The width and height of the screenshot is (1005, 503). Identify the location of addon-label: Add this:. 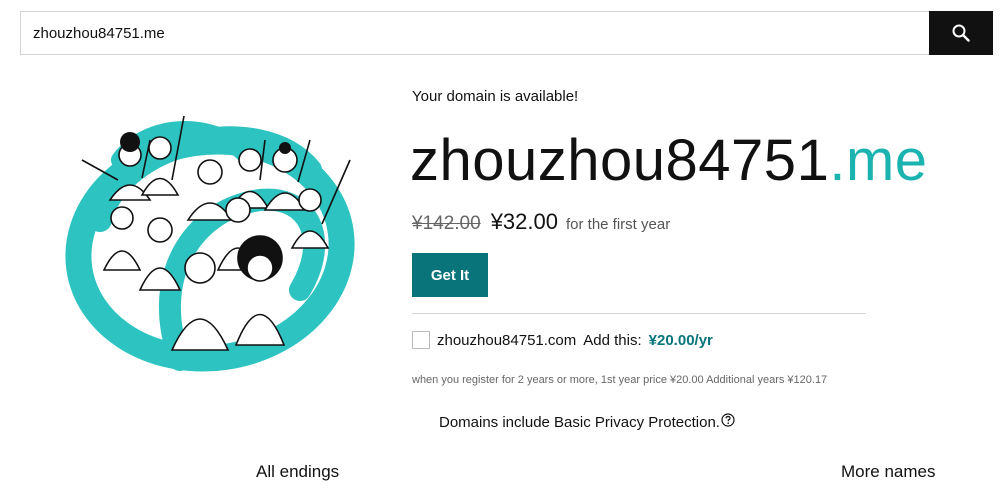
(612, 340).